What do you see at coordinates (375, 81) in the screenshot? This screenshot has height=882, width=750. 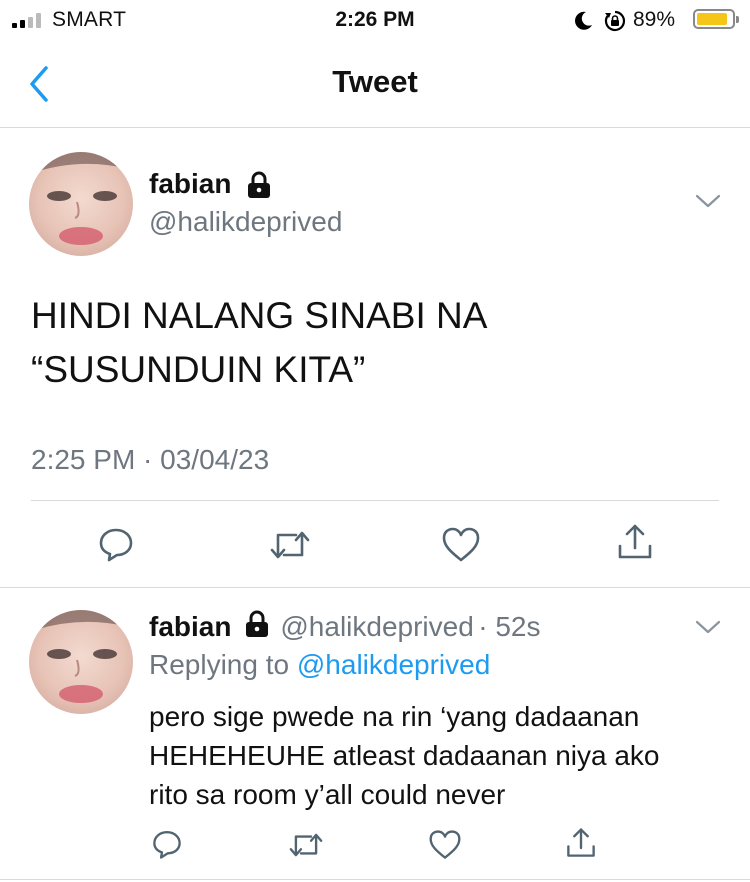 I see `page-title: Tweet` at bounding box center [375, 81].